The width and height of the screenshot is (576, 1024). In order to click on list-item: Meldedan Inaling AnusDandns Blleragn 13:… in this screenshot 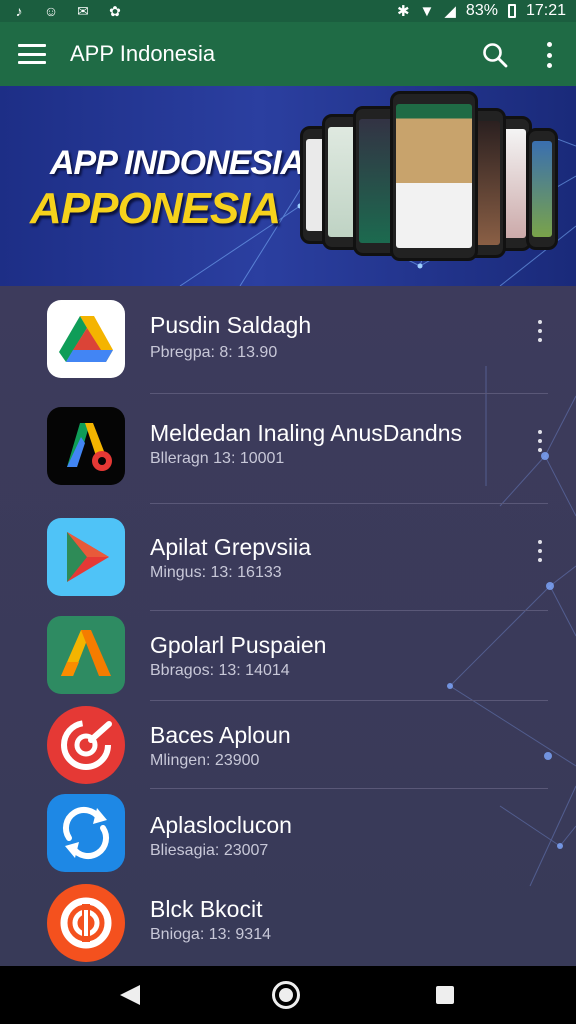, I will do `click(288, 444)`.